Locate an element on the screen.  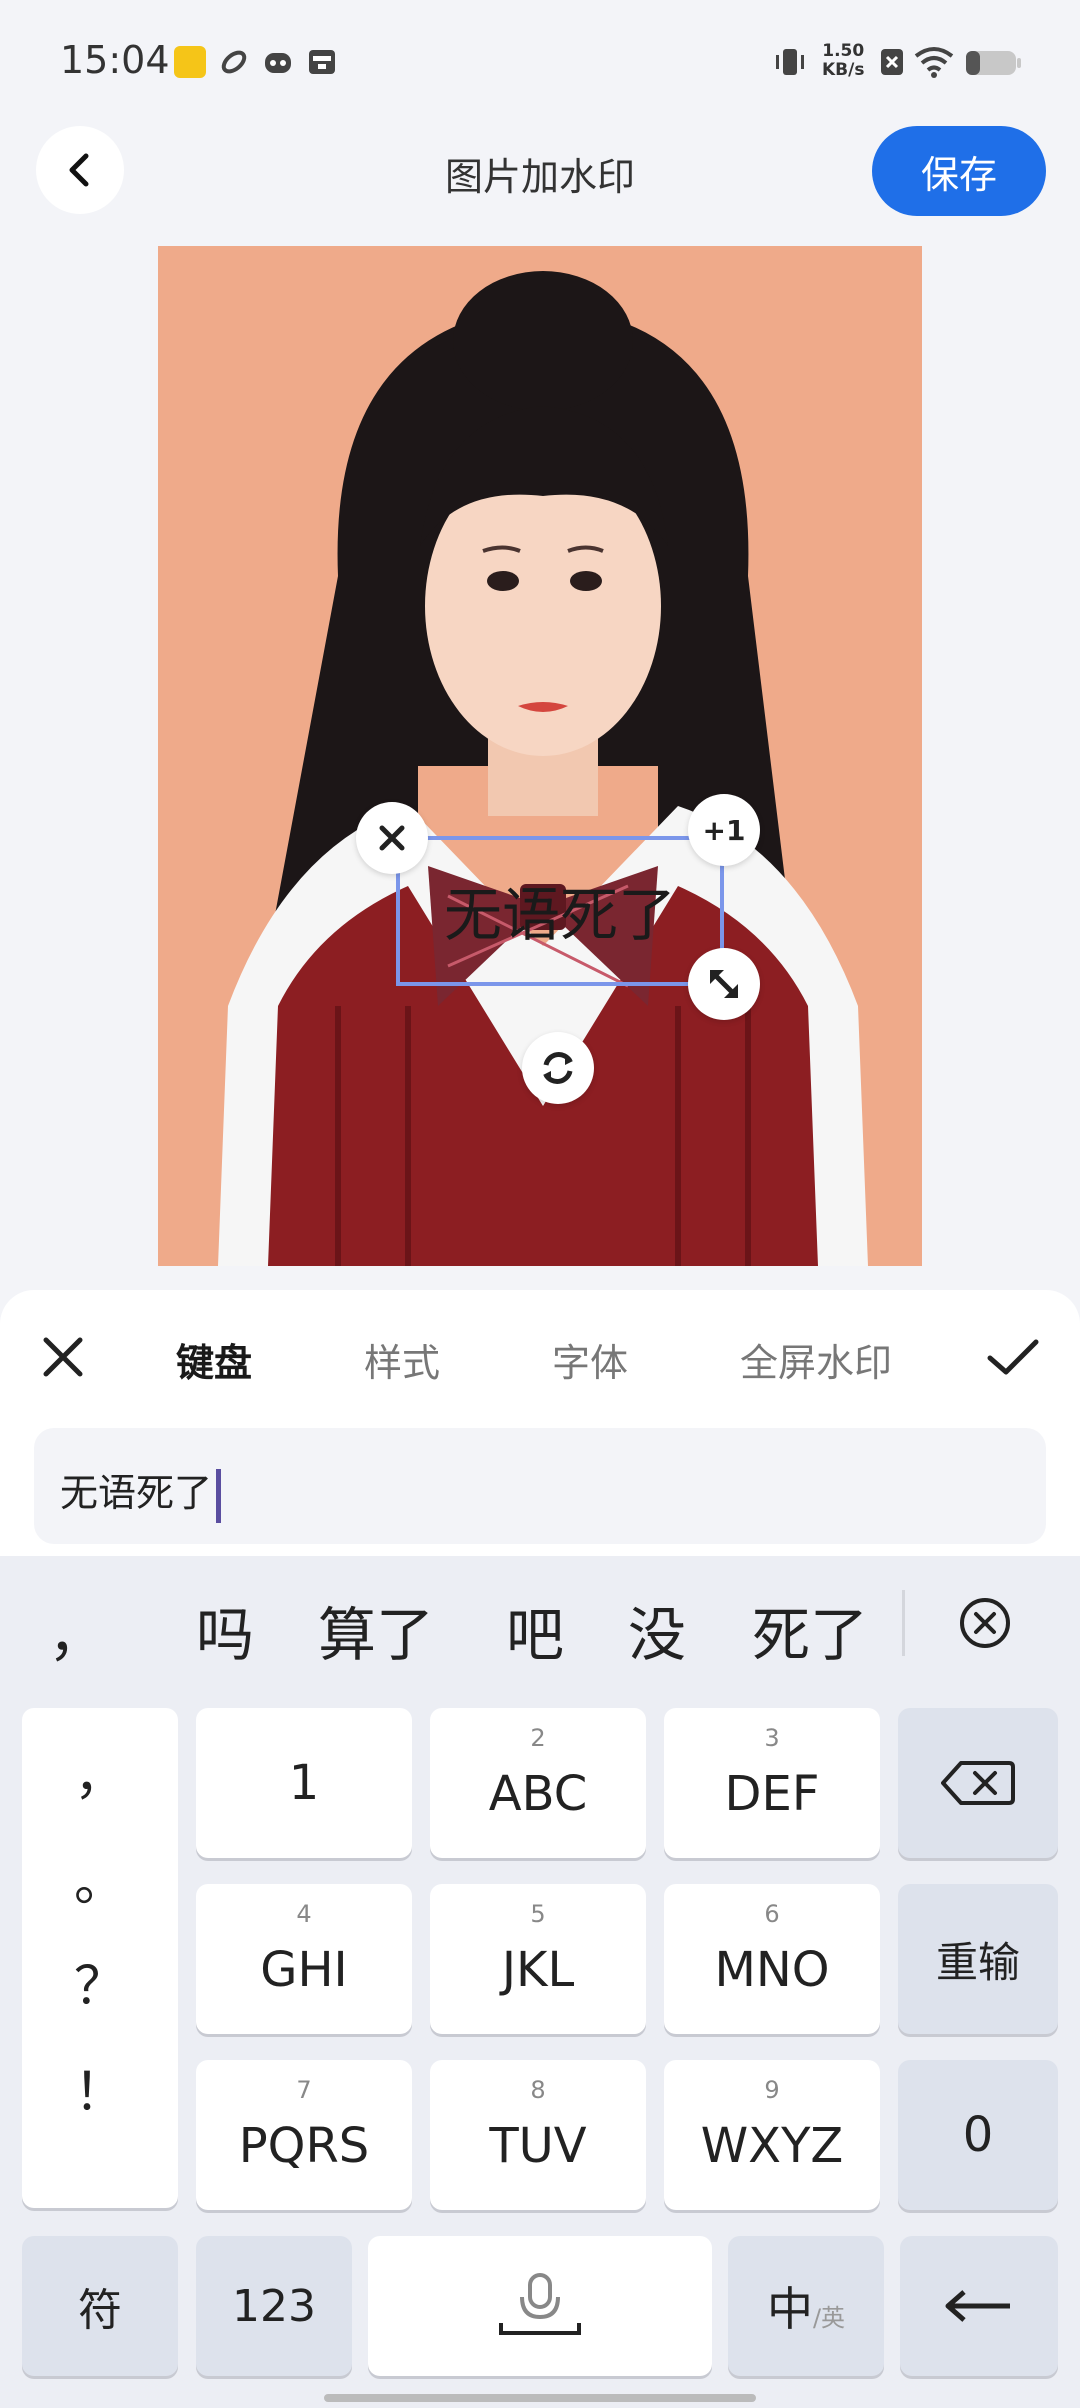
candidate-bar: ， 吗 算了 吧 没 死了 is located at coordinates (540, 1621).